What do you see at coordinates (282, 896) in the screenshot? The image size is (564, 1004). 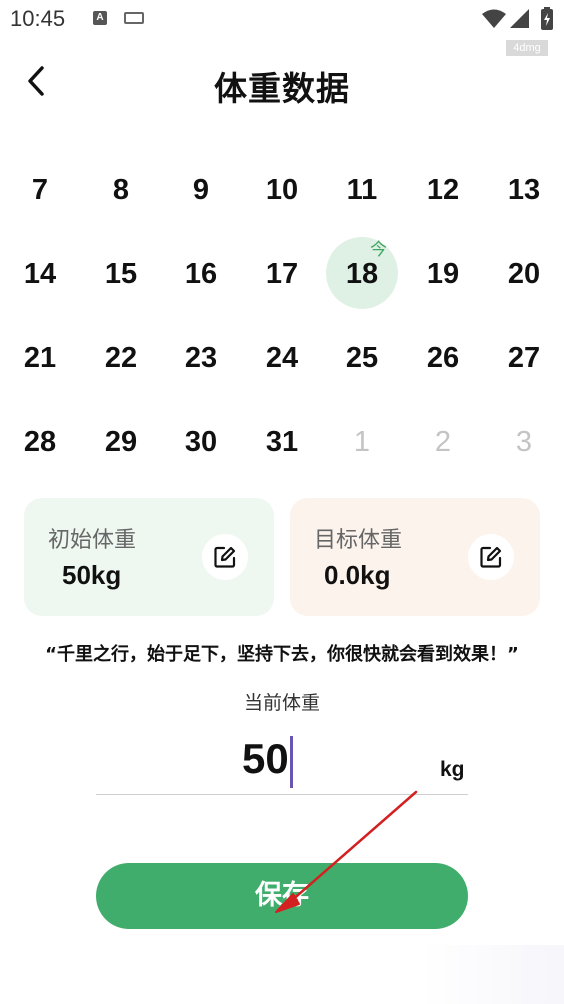 I see `save-button: 保存` at bounding box center [282, 896].